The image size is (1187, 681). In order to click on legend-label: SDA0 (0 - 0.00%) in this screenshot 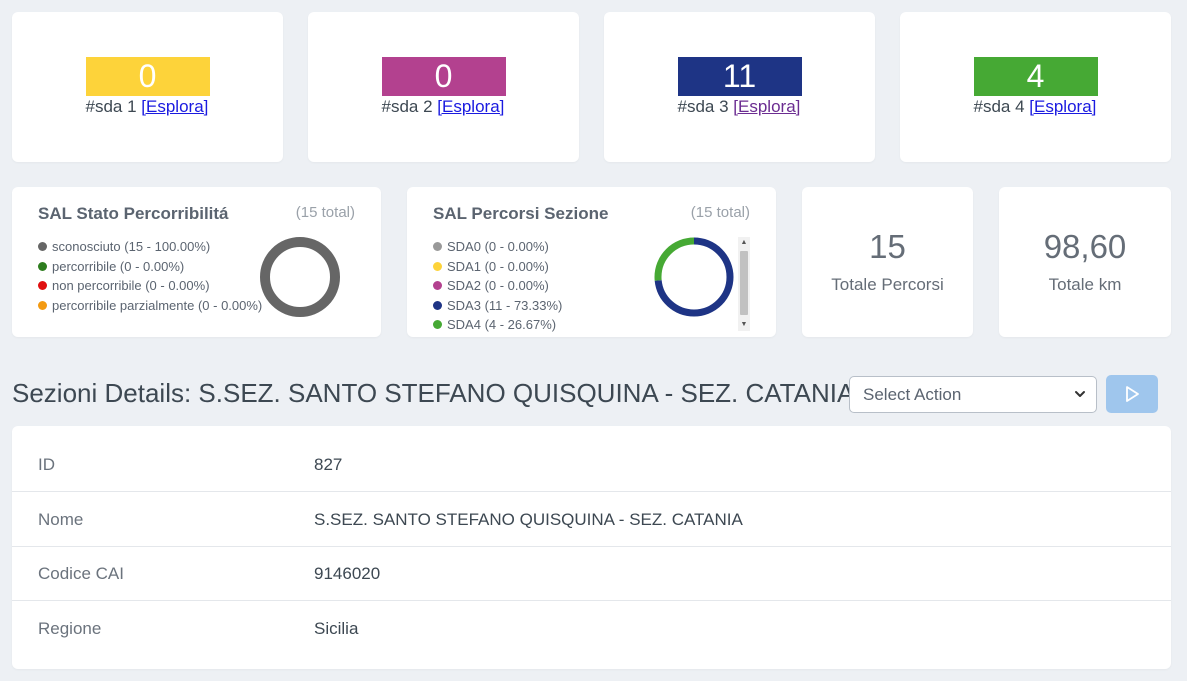, I will do `click(498, 246)`.